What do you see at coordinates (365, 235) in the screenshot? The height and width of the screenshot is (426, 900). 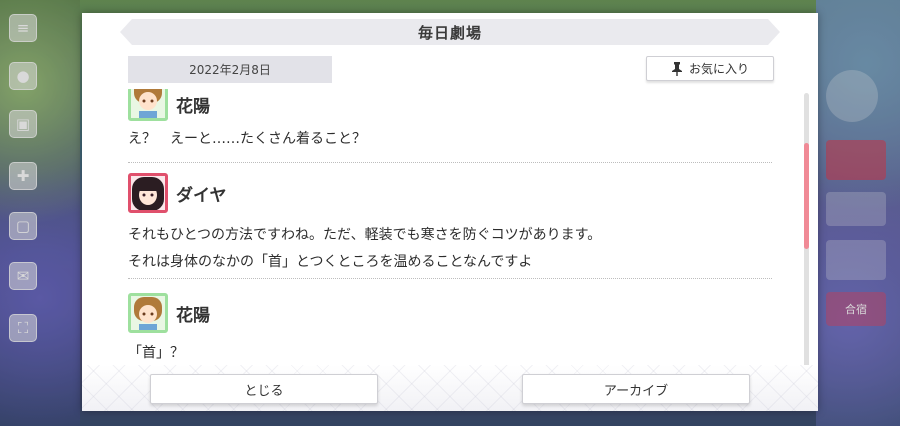 I see `dialogue-line: それもひとつの方法ですわね。ただ、軽装でも寒さを防ぐコツがあります。` at bounding box center [365, 235].